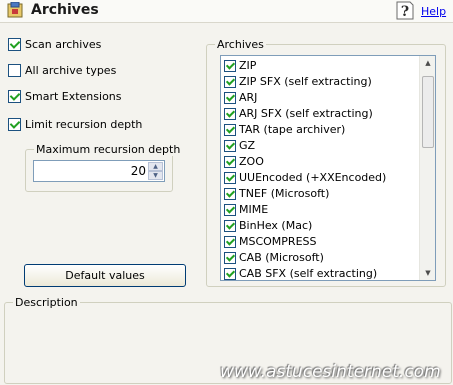 This screenshot has height=385, width=453. What do you see at coordinates (433, 11) in the screenshot?
I see `help-link: Help` at bounding box center [433, 11].